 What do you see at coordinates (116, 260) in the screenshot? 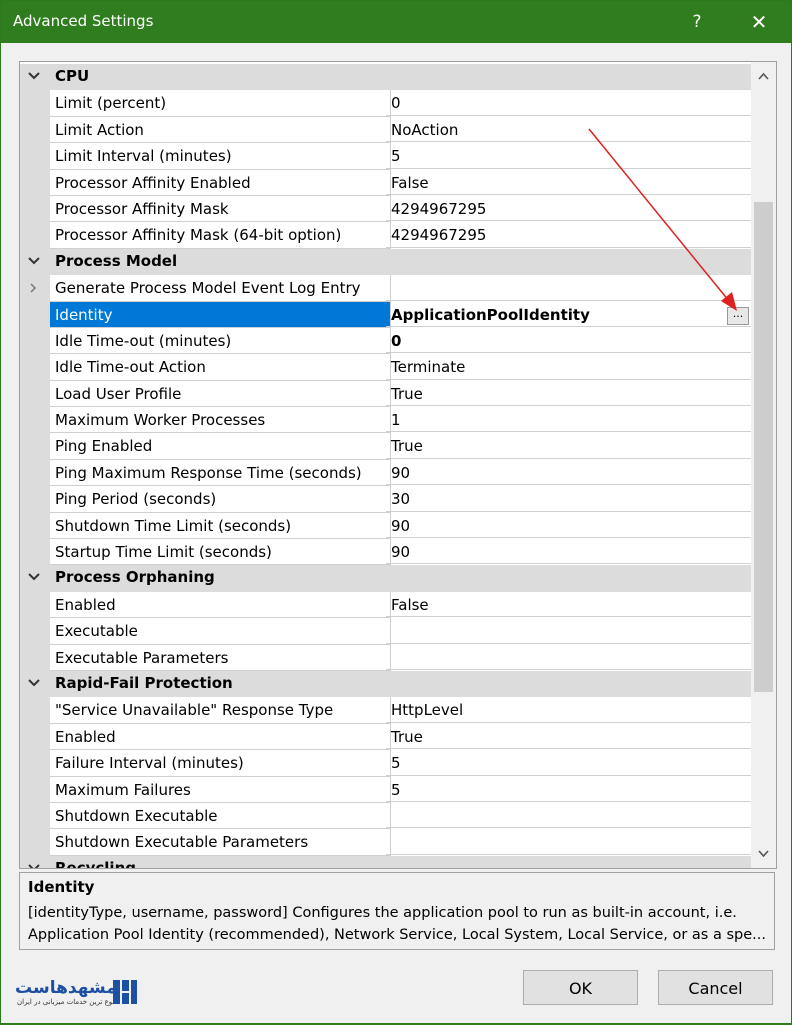
I see `category-label: Process Model` at bounding box center [116, 260].